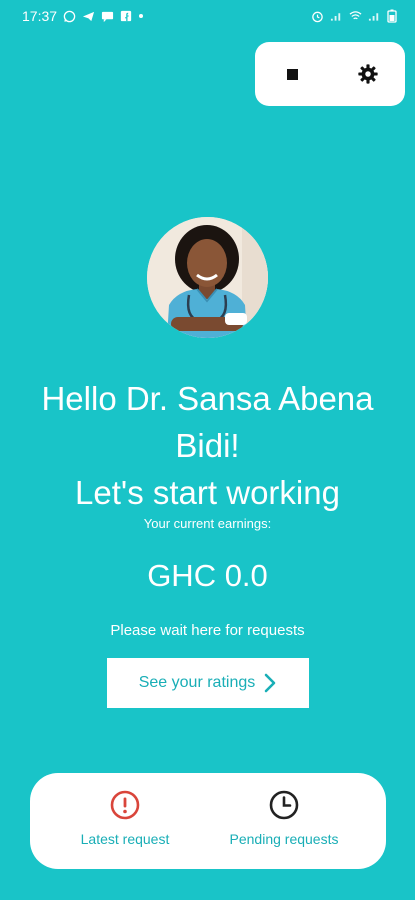 The image size is (415, 900). I want to click on doctor-portrait, so click(207, 277).